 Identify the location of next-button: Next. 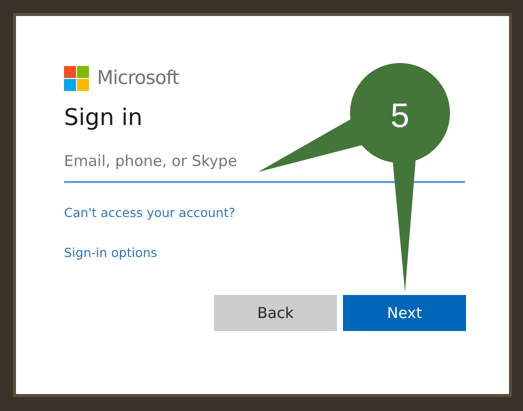
(404, 313).